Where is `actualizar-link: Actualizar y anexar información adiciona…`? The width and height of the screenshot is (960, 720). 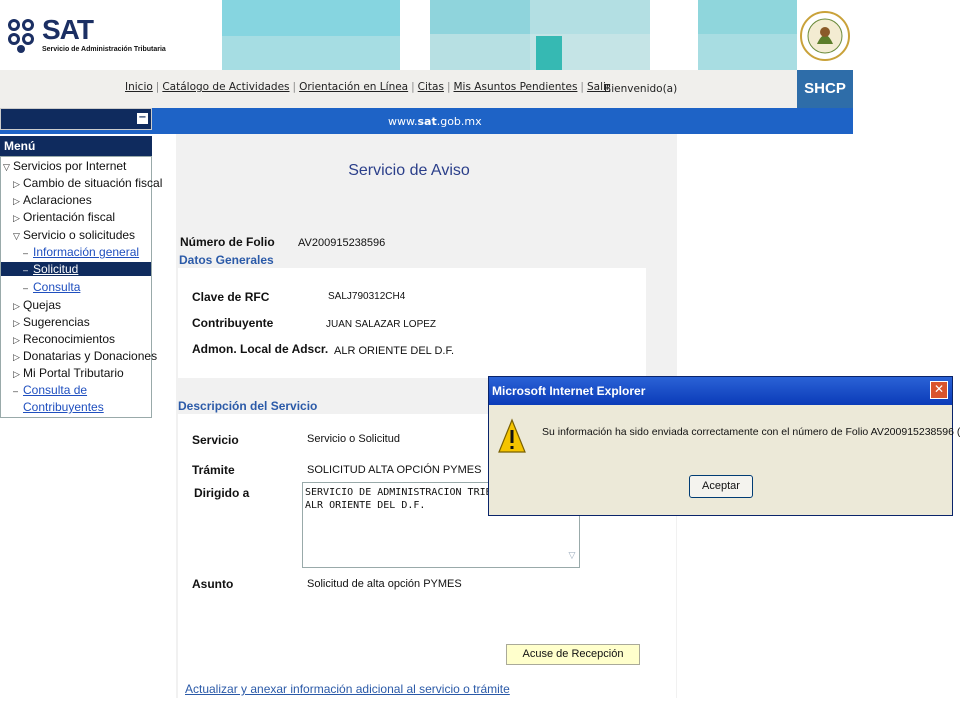 actualizar-link: Actualizar y anexar información adiciona… is located at coordinates (347, 689).